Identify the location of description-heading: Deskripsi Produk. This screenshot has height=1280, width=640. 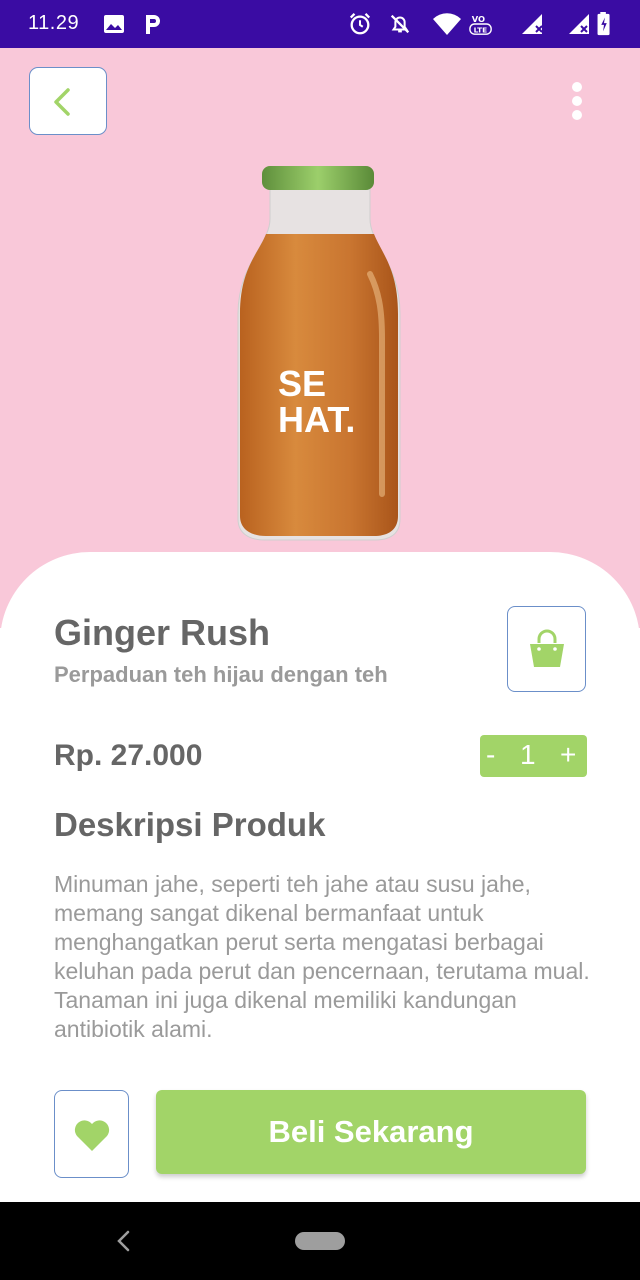
(190, 824).